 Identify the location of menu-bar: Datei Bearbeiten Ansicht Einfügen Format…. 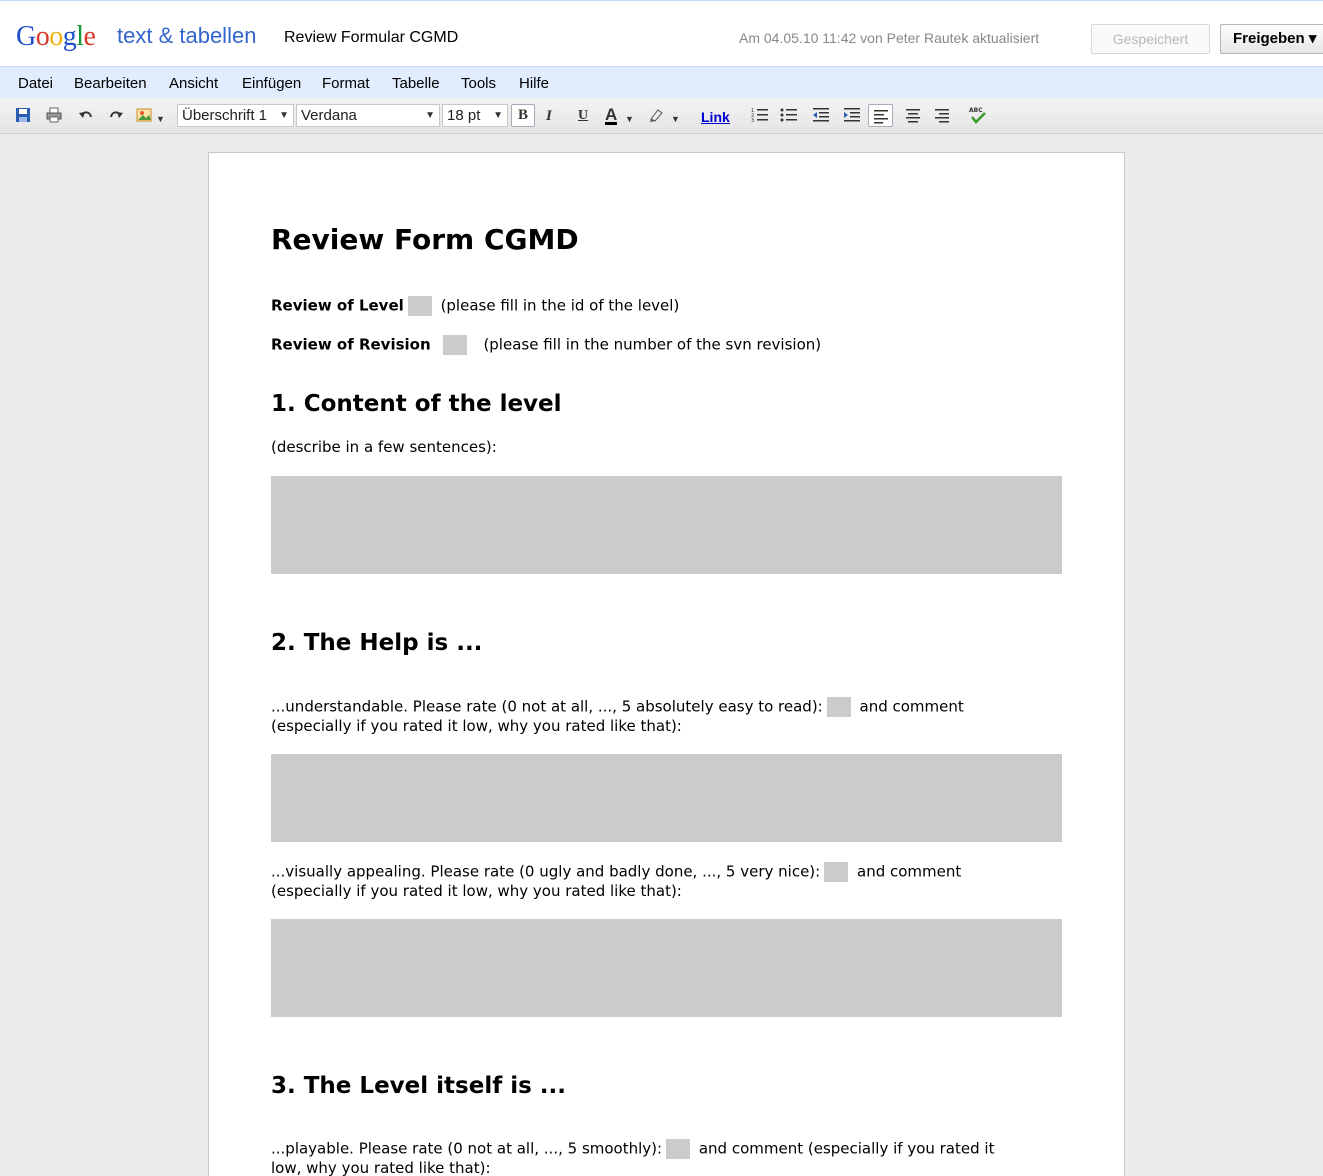
(661, 82).